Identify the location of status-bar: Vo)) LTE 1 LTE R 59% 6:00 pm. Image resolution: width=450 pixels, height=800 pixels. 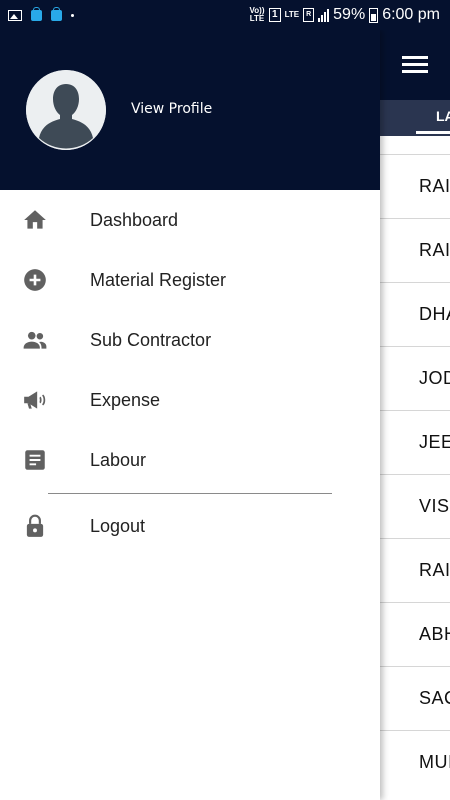
(225, 15).